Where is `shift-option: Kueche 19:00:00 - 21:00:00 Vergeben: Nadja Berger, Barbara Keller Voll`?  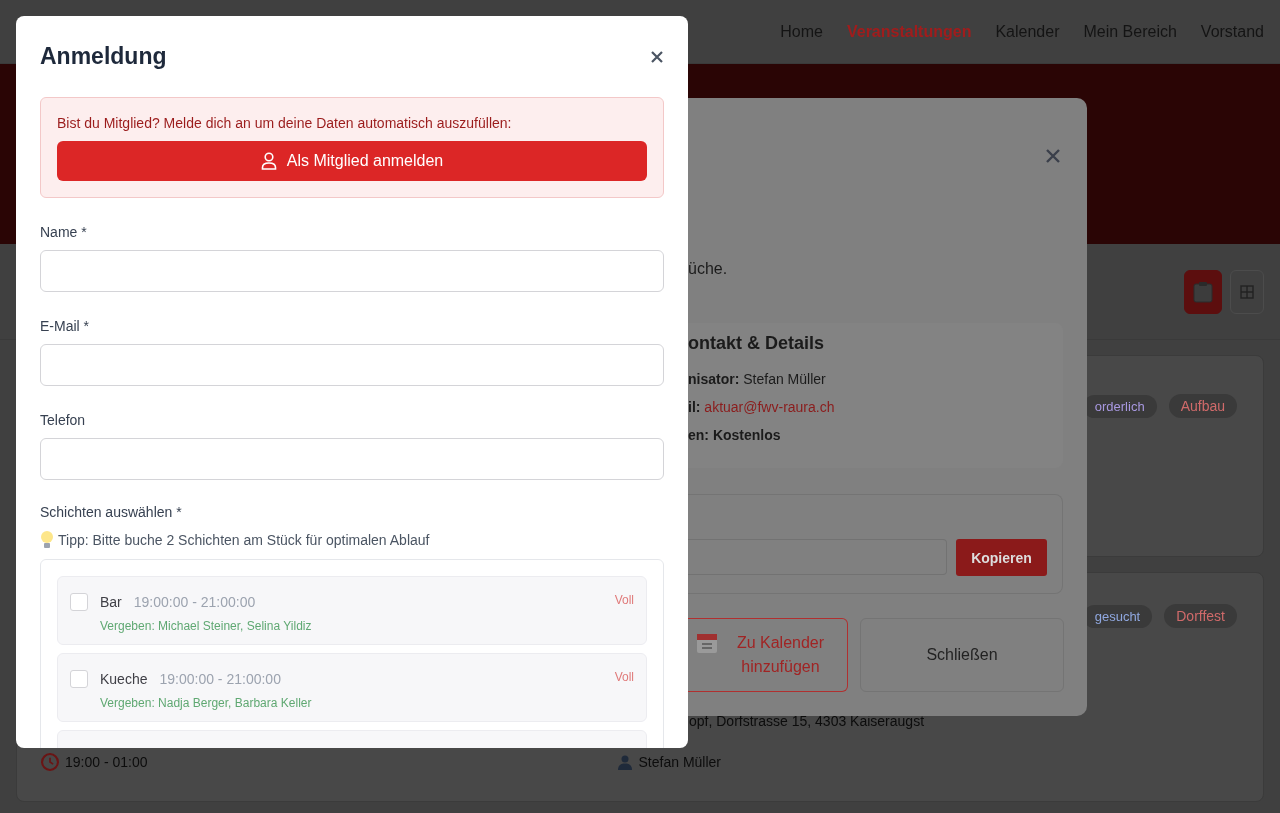 shift-option: Kueche 19:00:00 - 21:00:00 Vergeben: Nadja Berger, Barbara Keller Voll is located at coordinates (352, 687).